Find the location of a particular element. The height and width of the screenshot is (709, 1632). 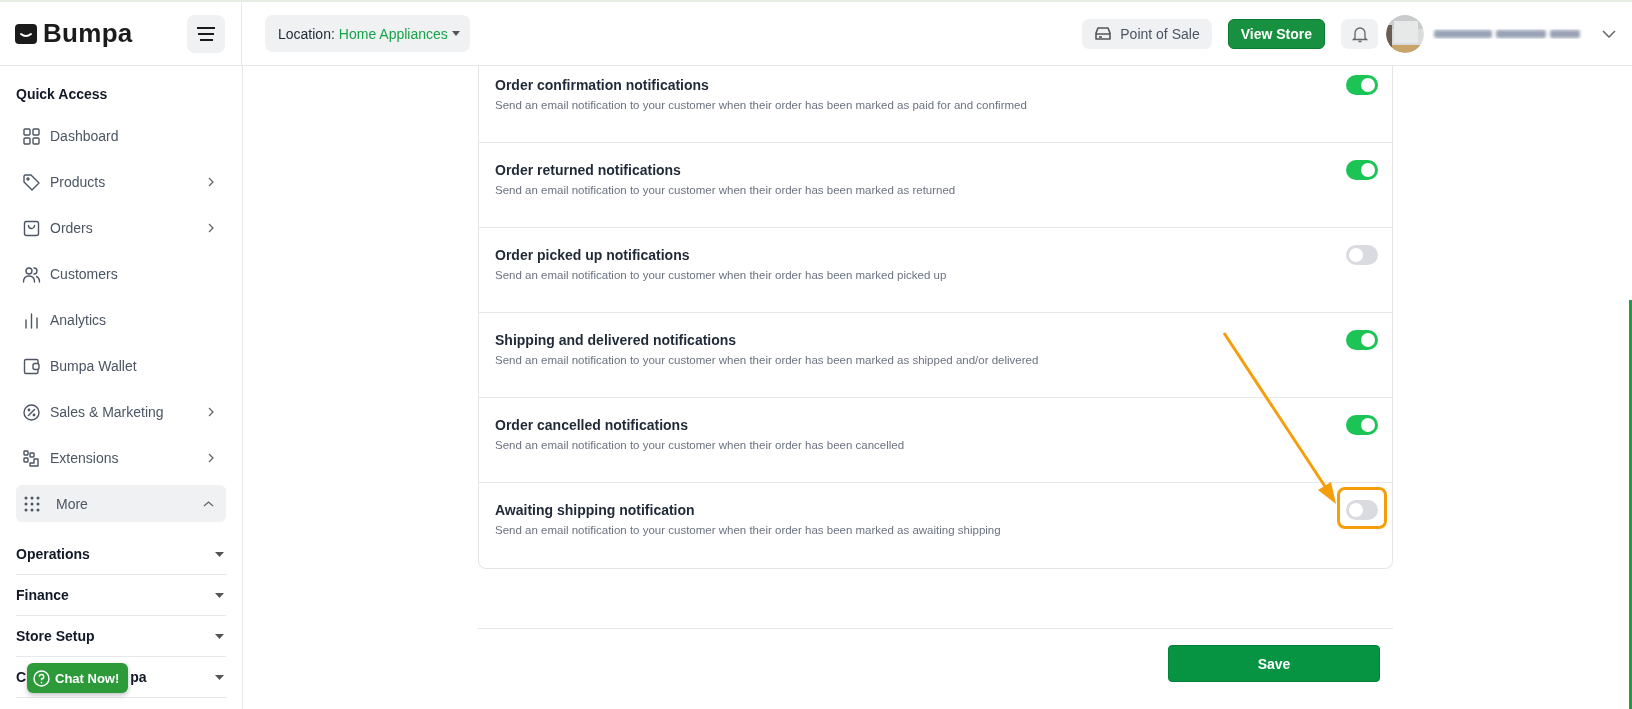

bar-chart-icon is located at coordinates (31, 320).